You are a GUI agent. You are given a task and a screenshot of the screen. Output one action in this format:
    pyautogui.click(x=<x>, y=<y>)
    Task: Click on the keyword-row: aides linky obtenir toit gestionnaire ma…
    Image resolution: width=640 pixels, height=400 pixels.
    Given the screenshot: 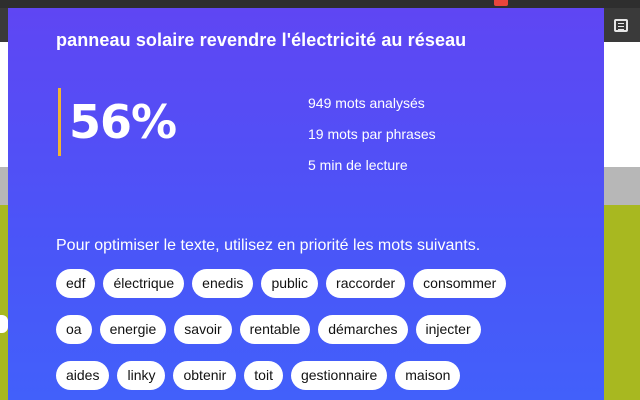 What is the action you would take?
    pyautogui.click(x=316, y=376)
    